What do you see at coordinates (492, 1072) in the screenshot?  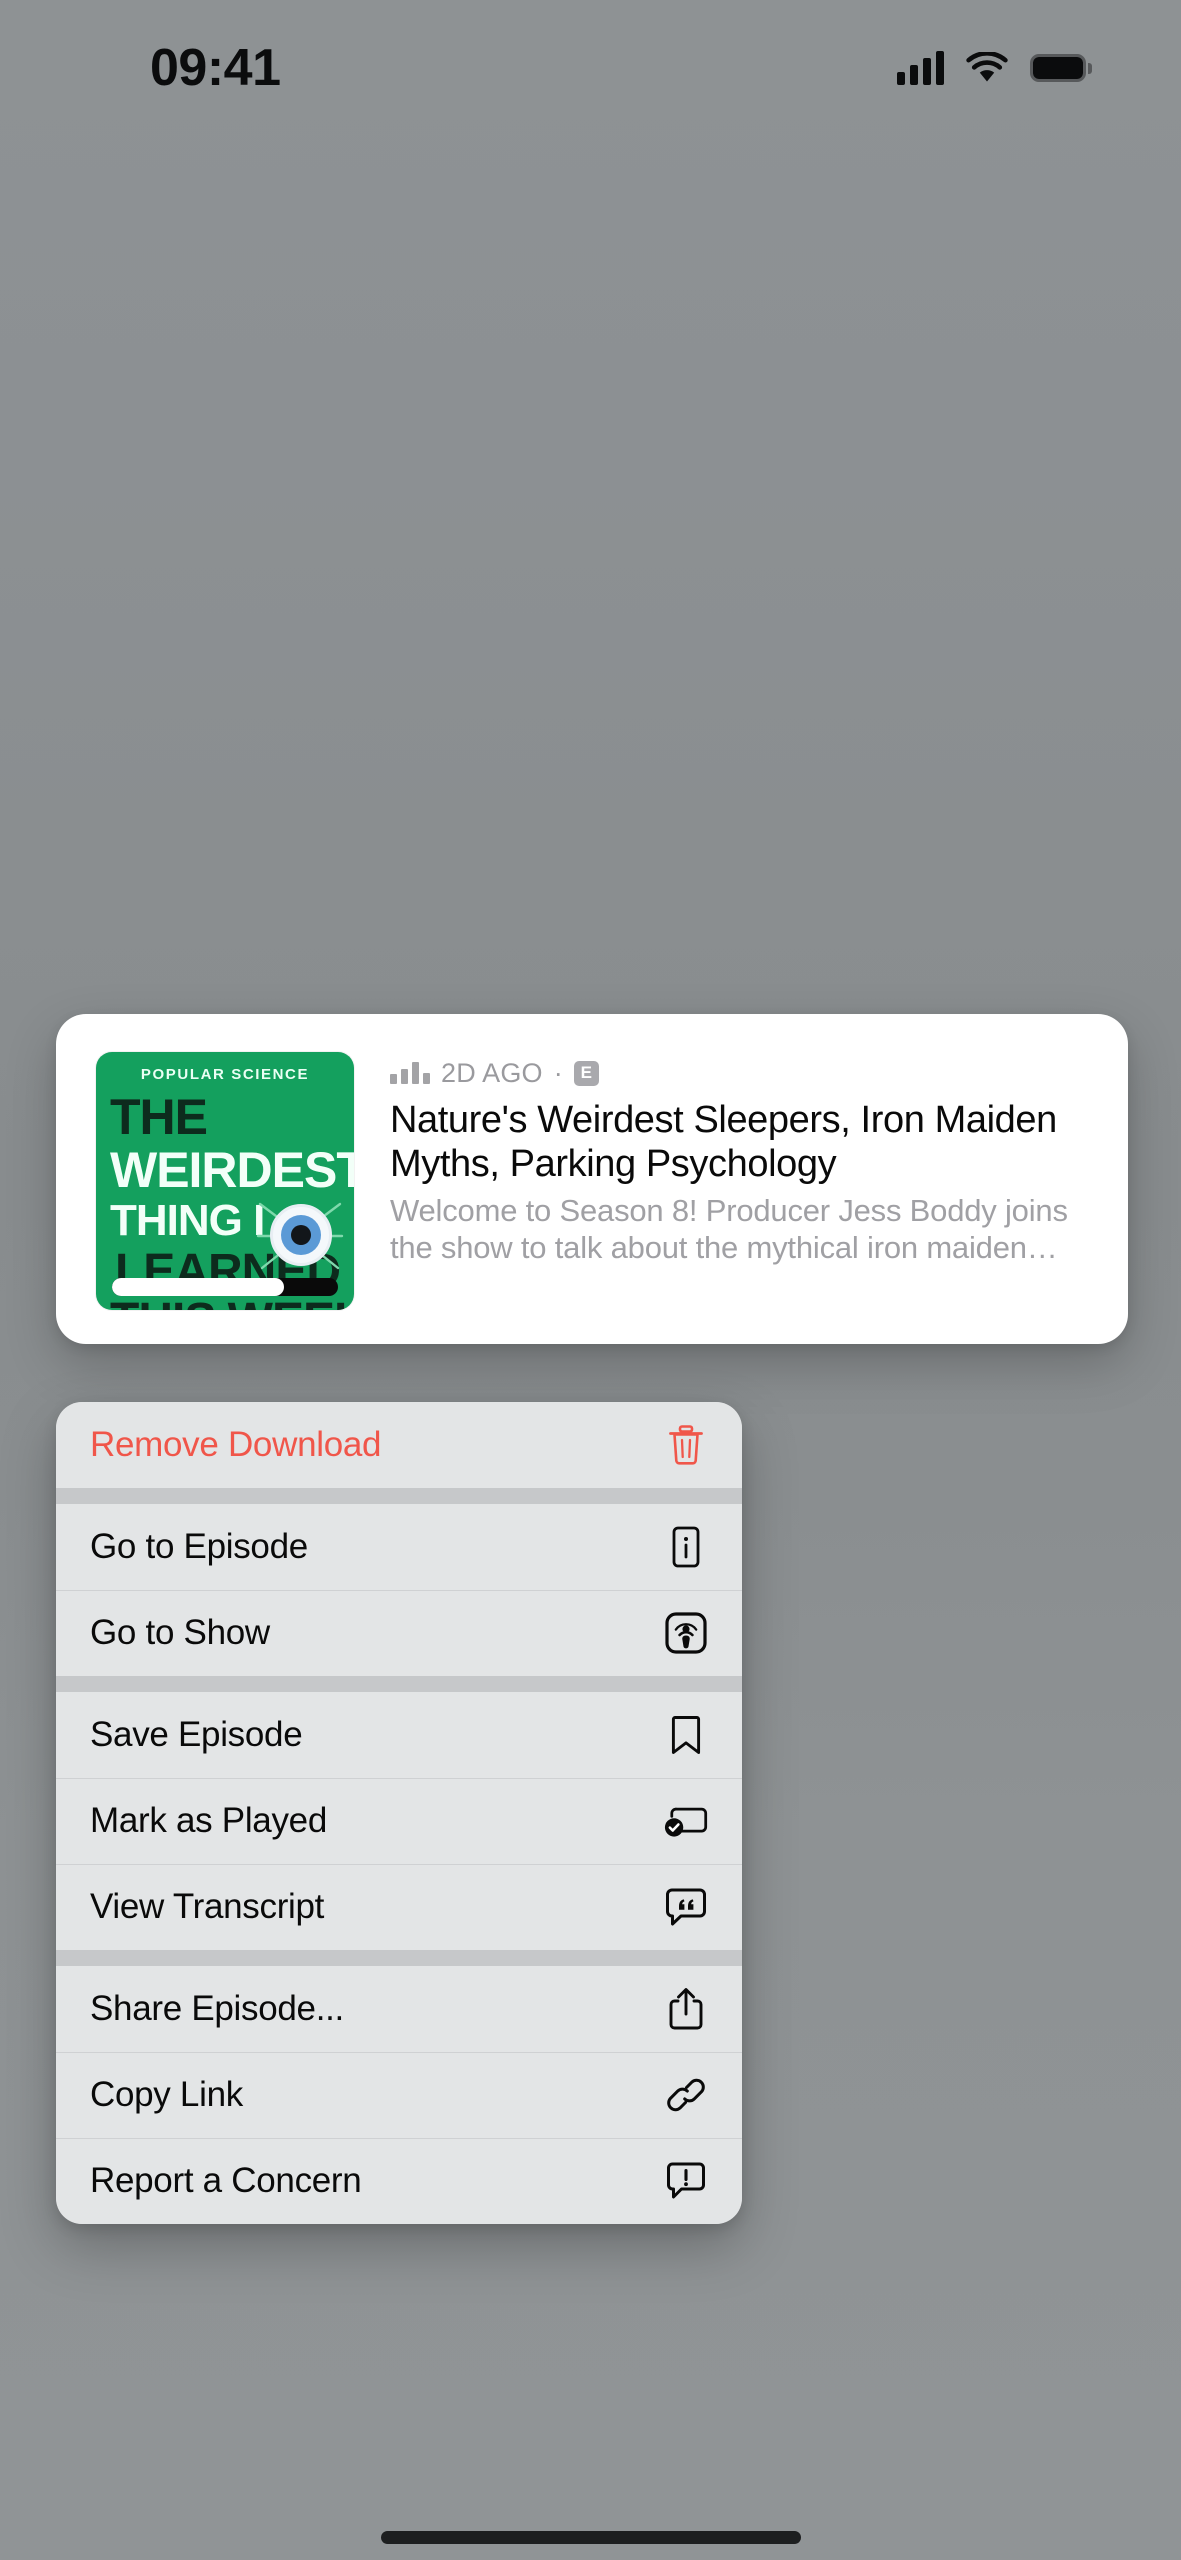 I see `episode-date: 2D AGO` at bounding box center [492, 1072].